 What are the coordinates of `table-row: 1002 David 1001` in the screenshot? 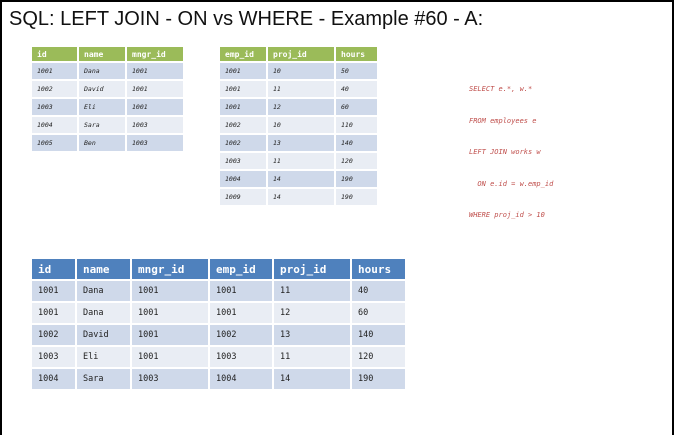 It's located at (107, 89).